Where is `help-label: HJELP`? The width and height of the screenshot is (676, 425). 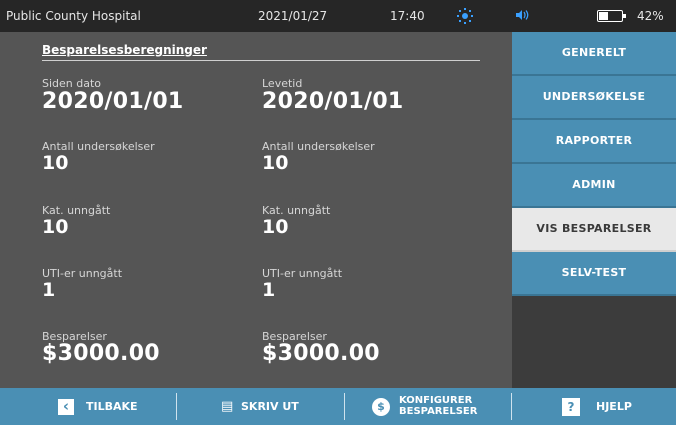
help-label: HJELP is located at coordinates (614, 406).